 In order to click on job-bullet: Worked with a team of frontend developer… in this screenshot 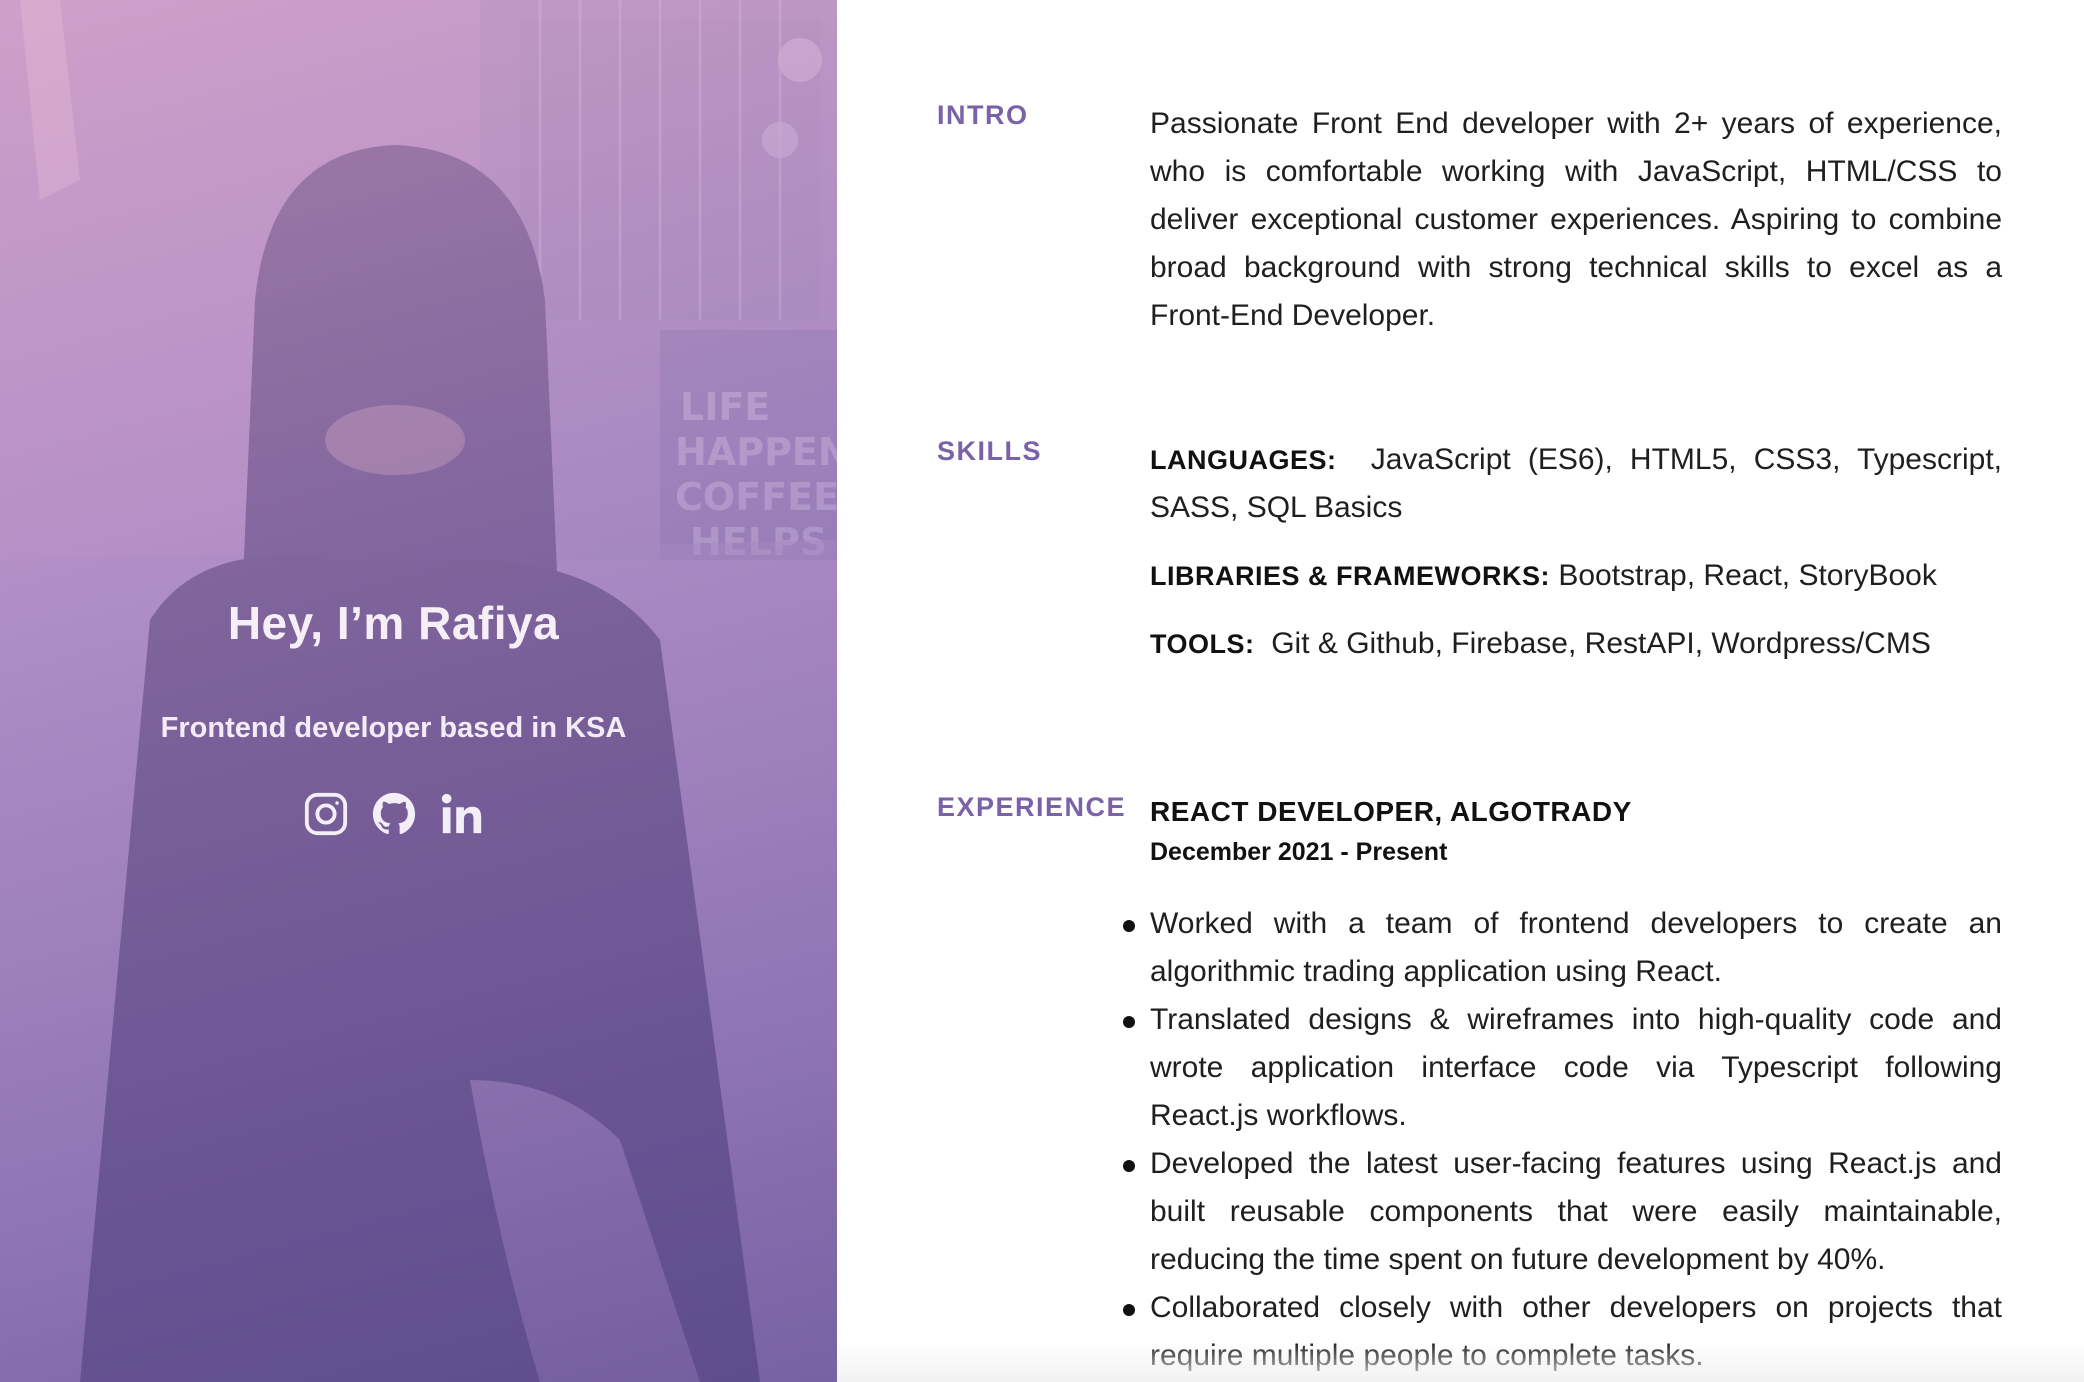, I will do `click(1562, 948)`.